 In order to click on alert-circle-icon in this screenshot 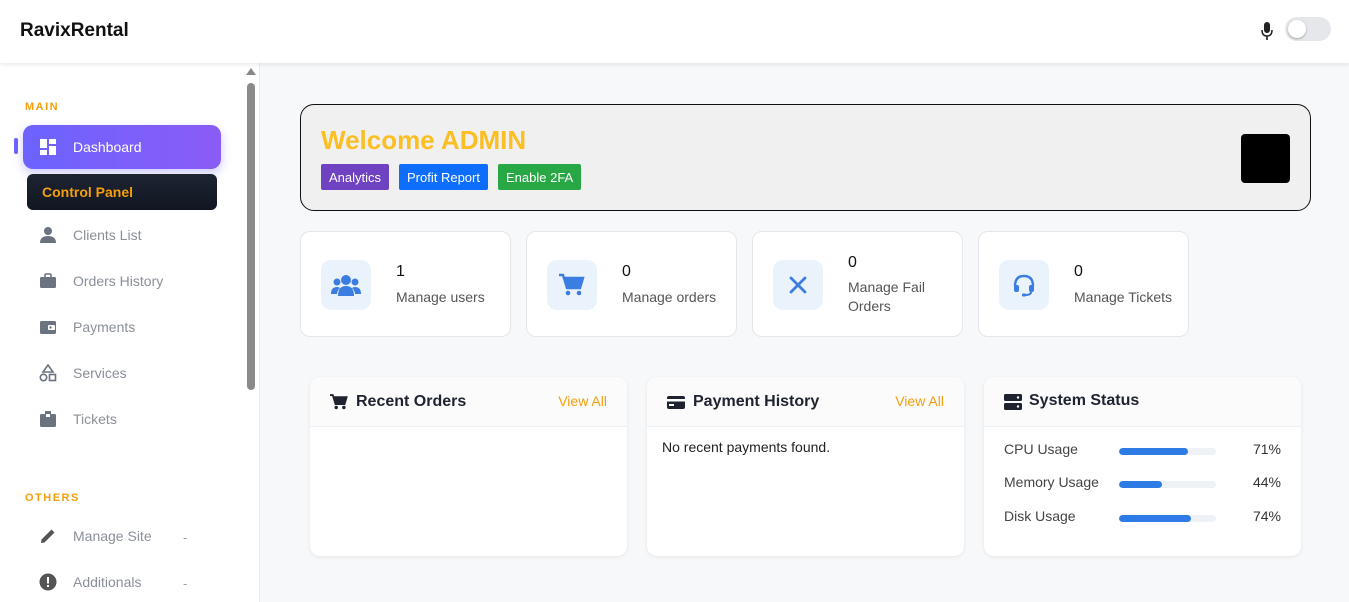, I will do `click(48, 582)`.